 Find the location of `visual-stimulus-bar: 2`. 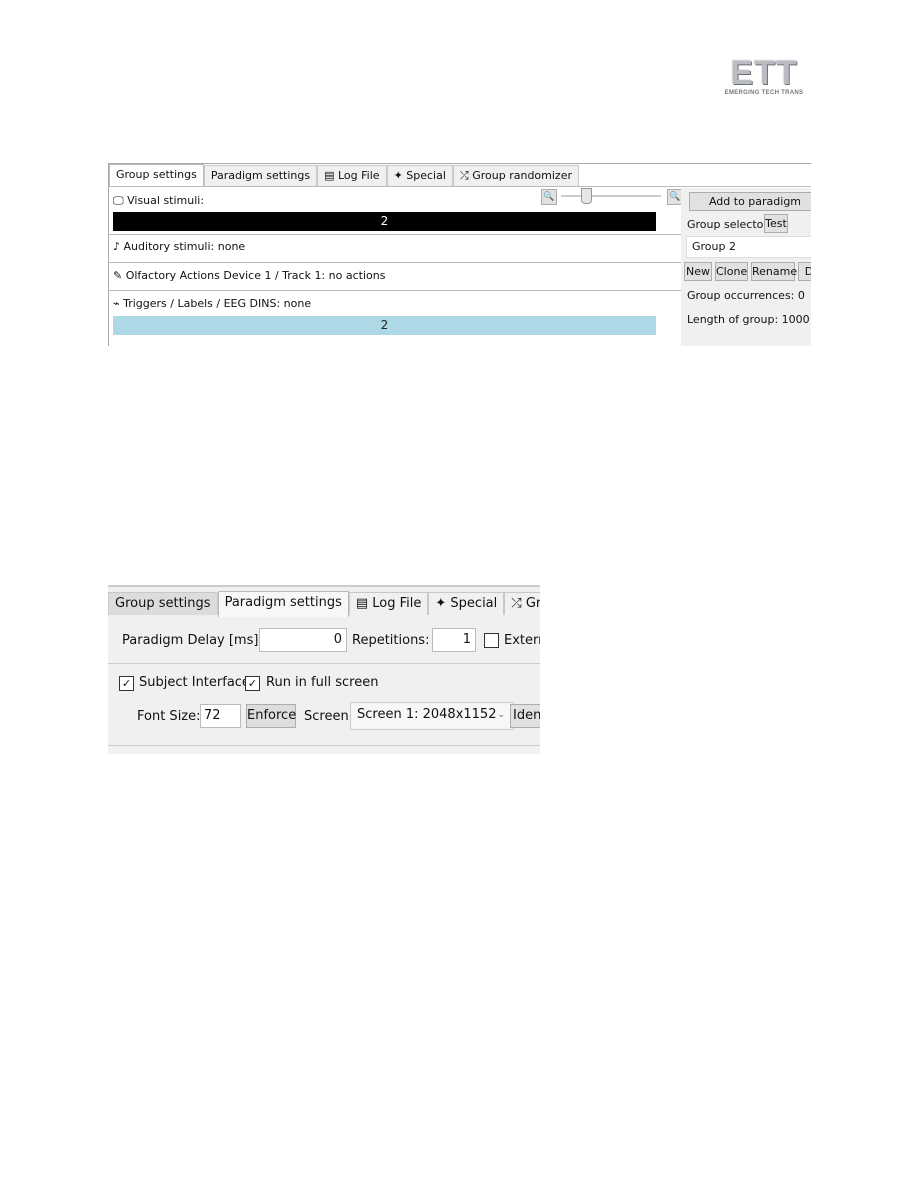

visual-stimulus-bar: 2 is located at coordinates (384, 221).